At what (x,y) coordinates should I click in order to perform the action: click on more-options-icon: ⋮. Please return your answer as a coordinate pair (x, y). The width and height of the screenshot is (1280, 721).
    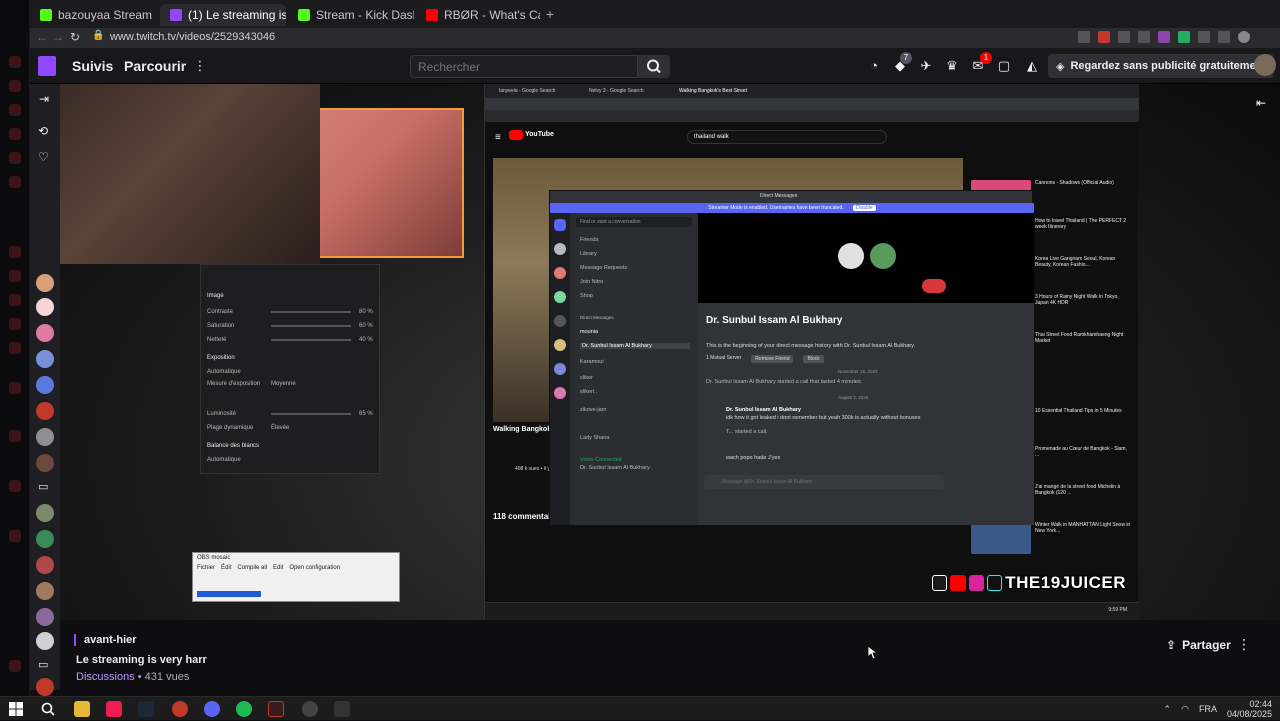
    Looking at the image, I should click on (1244, 645).